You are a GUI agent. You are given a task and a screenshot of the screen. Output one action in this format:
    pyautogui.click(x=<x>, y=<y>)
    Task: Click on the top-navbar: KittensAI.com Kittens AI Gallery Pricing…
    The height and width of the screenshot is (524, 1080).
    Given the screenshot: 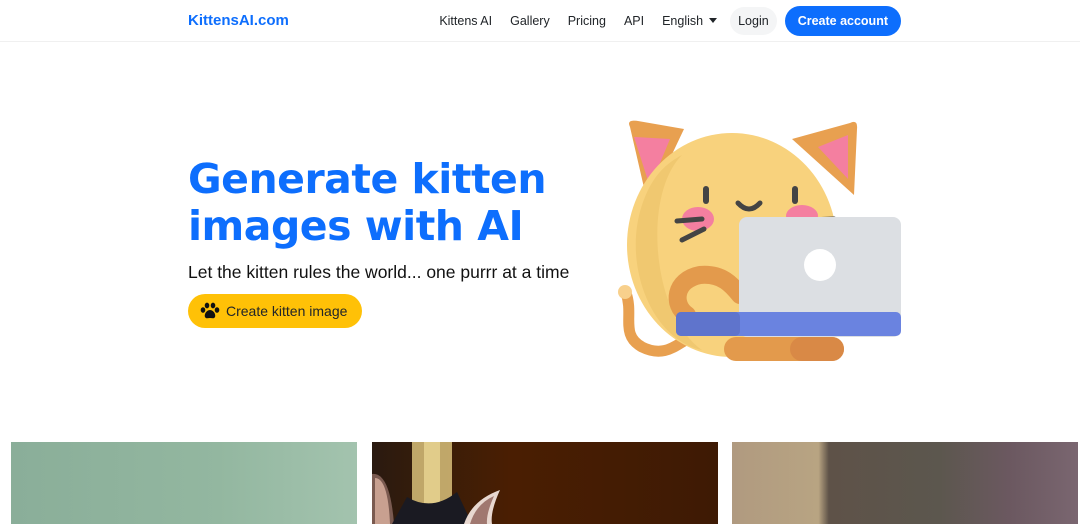 What is the action you would take?
    pyautogui.click(x=540, y=21)
    